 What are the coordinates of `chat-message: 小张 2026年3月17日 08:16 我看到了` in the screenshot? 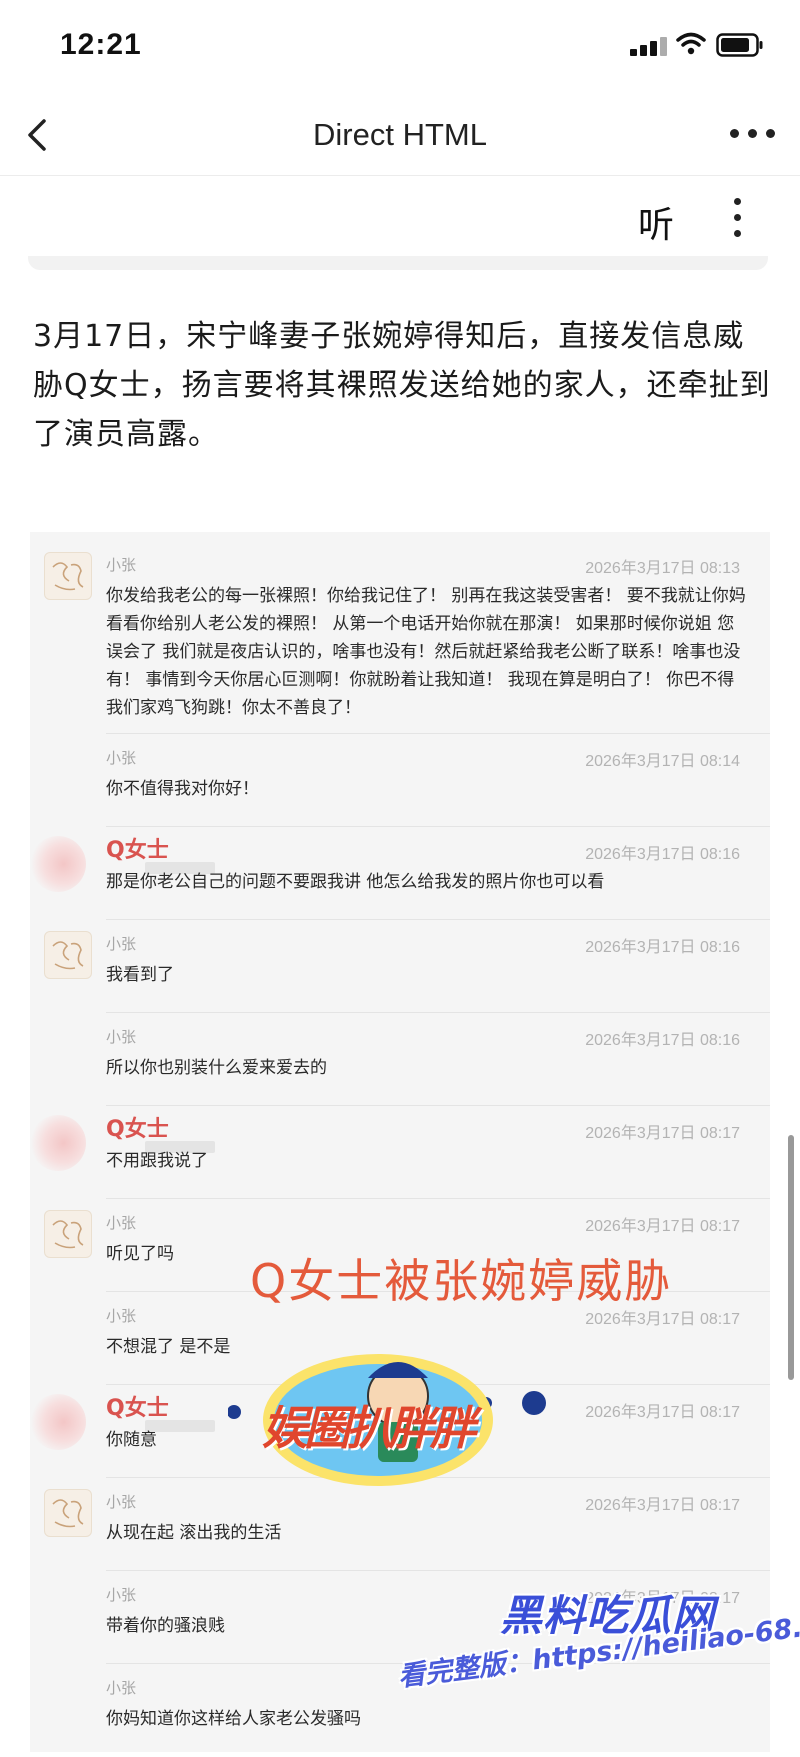 It's located at (400, 972).